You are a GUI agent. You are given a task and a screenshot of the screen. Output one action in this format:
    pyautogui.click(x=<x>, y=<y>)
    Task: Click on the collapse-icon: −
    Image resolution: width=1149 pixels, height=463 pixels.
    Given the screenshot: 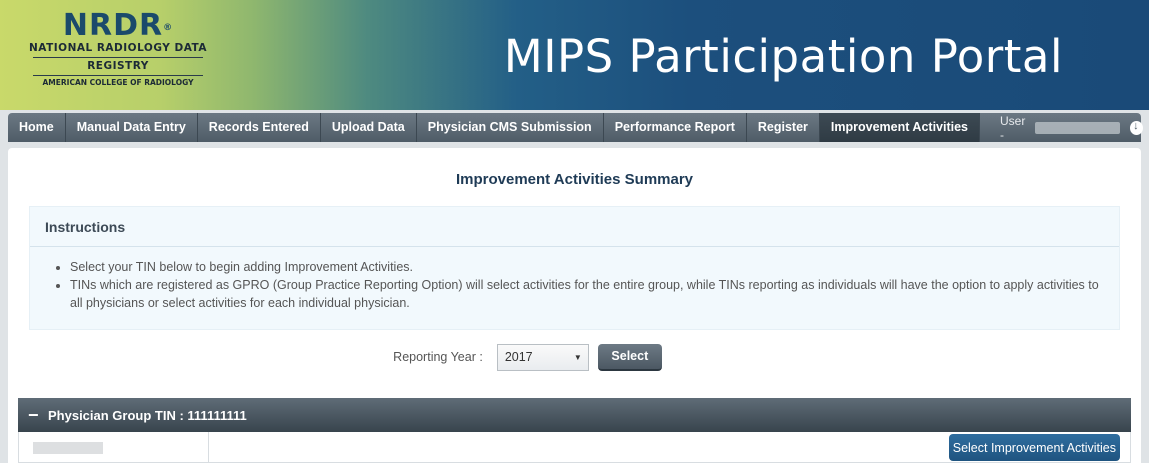 What is the action you would take?
    pyautogui.click(x=38, y=415)
    